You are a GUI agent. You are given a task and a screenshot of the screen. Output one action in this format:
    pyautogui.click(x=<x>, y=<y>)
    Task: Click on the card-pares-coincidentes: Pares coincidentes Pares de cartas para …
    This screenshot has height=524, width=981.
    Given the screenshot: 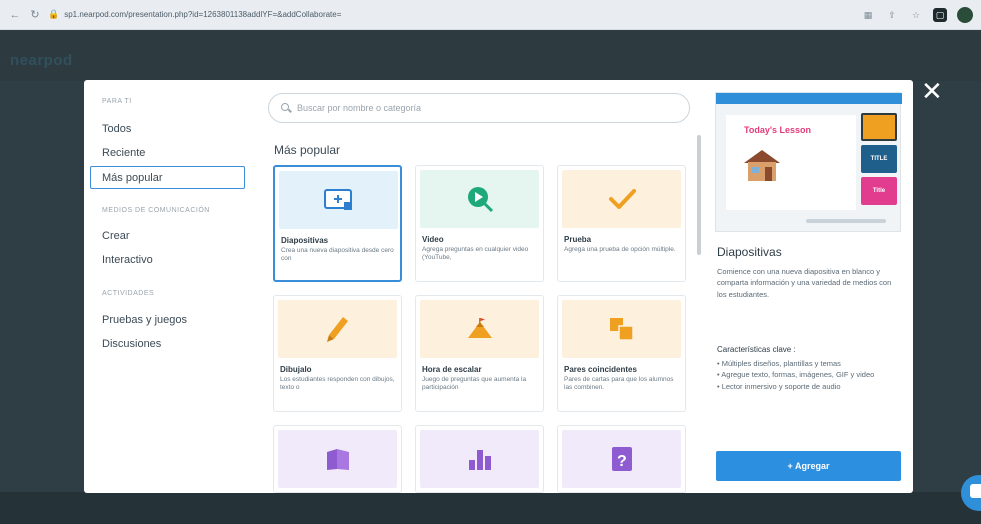 What is the action you would take?
    pyautogui.click(x=621, y=353)
    